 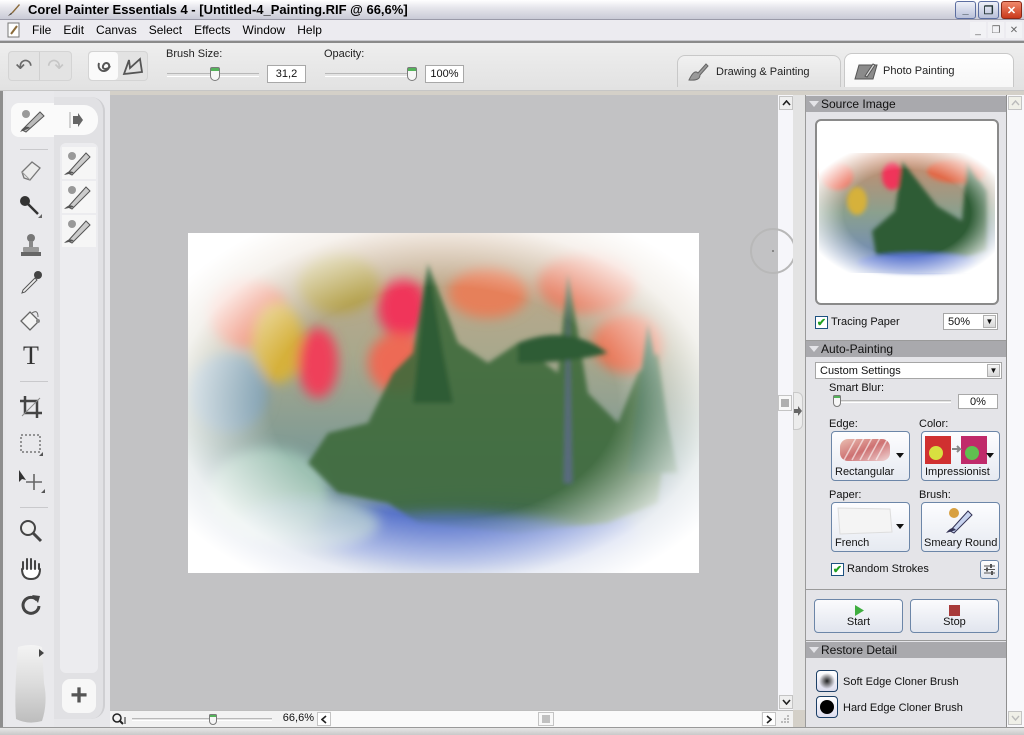 What do you see at coordinates (827, 707) in the screenshot?
I see `hard-edge-cloner-button` at bounding box center [827, 707].